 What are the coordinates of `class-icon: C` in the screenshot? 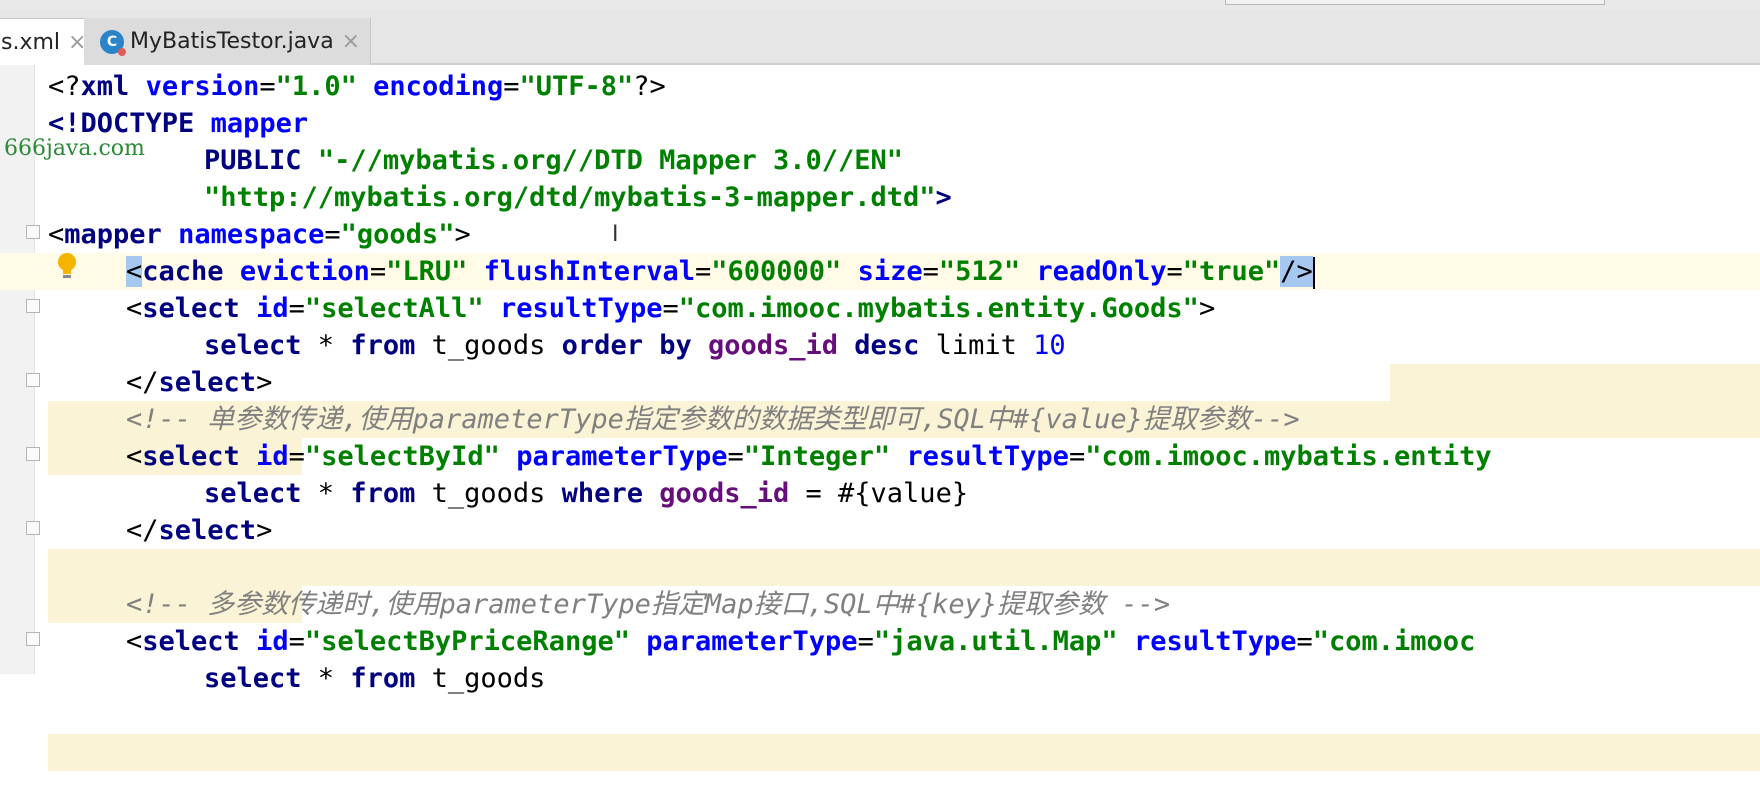 It's located at (113, 42).